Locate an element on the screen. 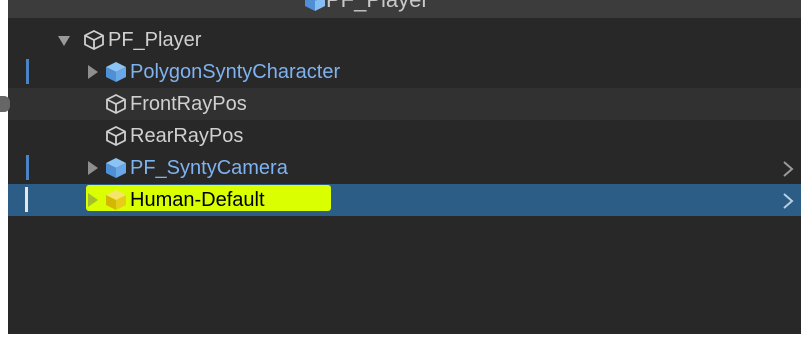 Image resolution: width=801 pixels, height=346 pixels. hierarchy-item-pf-synty-camera: PF_SyntyCamera is located at coordinates (404, 168).